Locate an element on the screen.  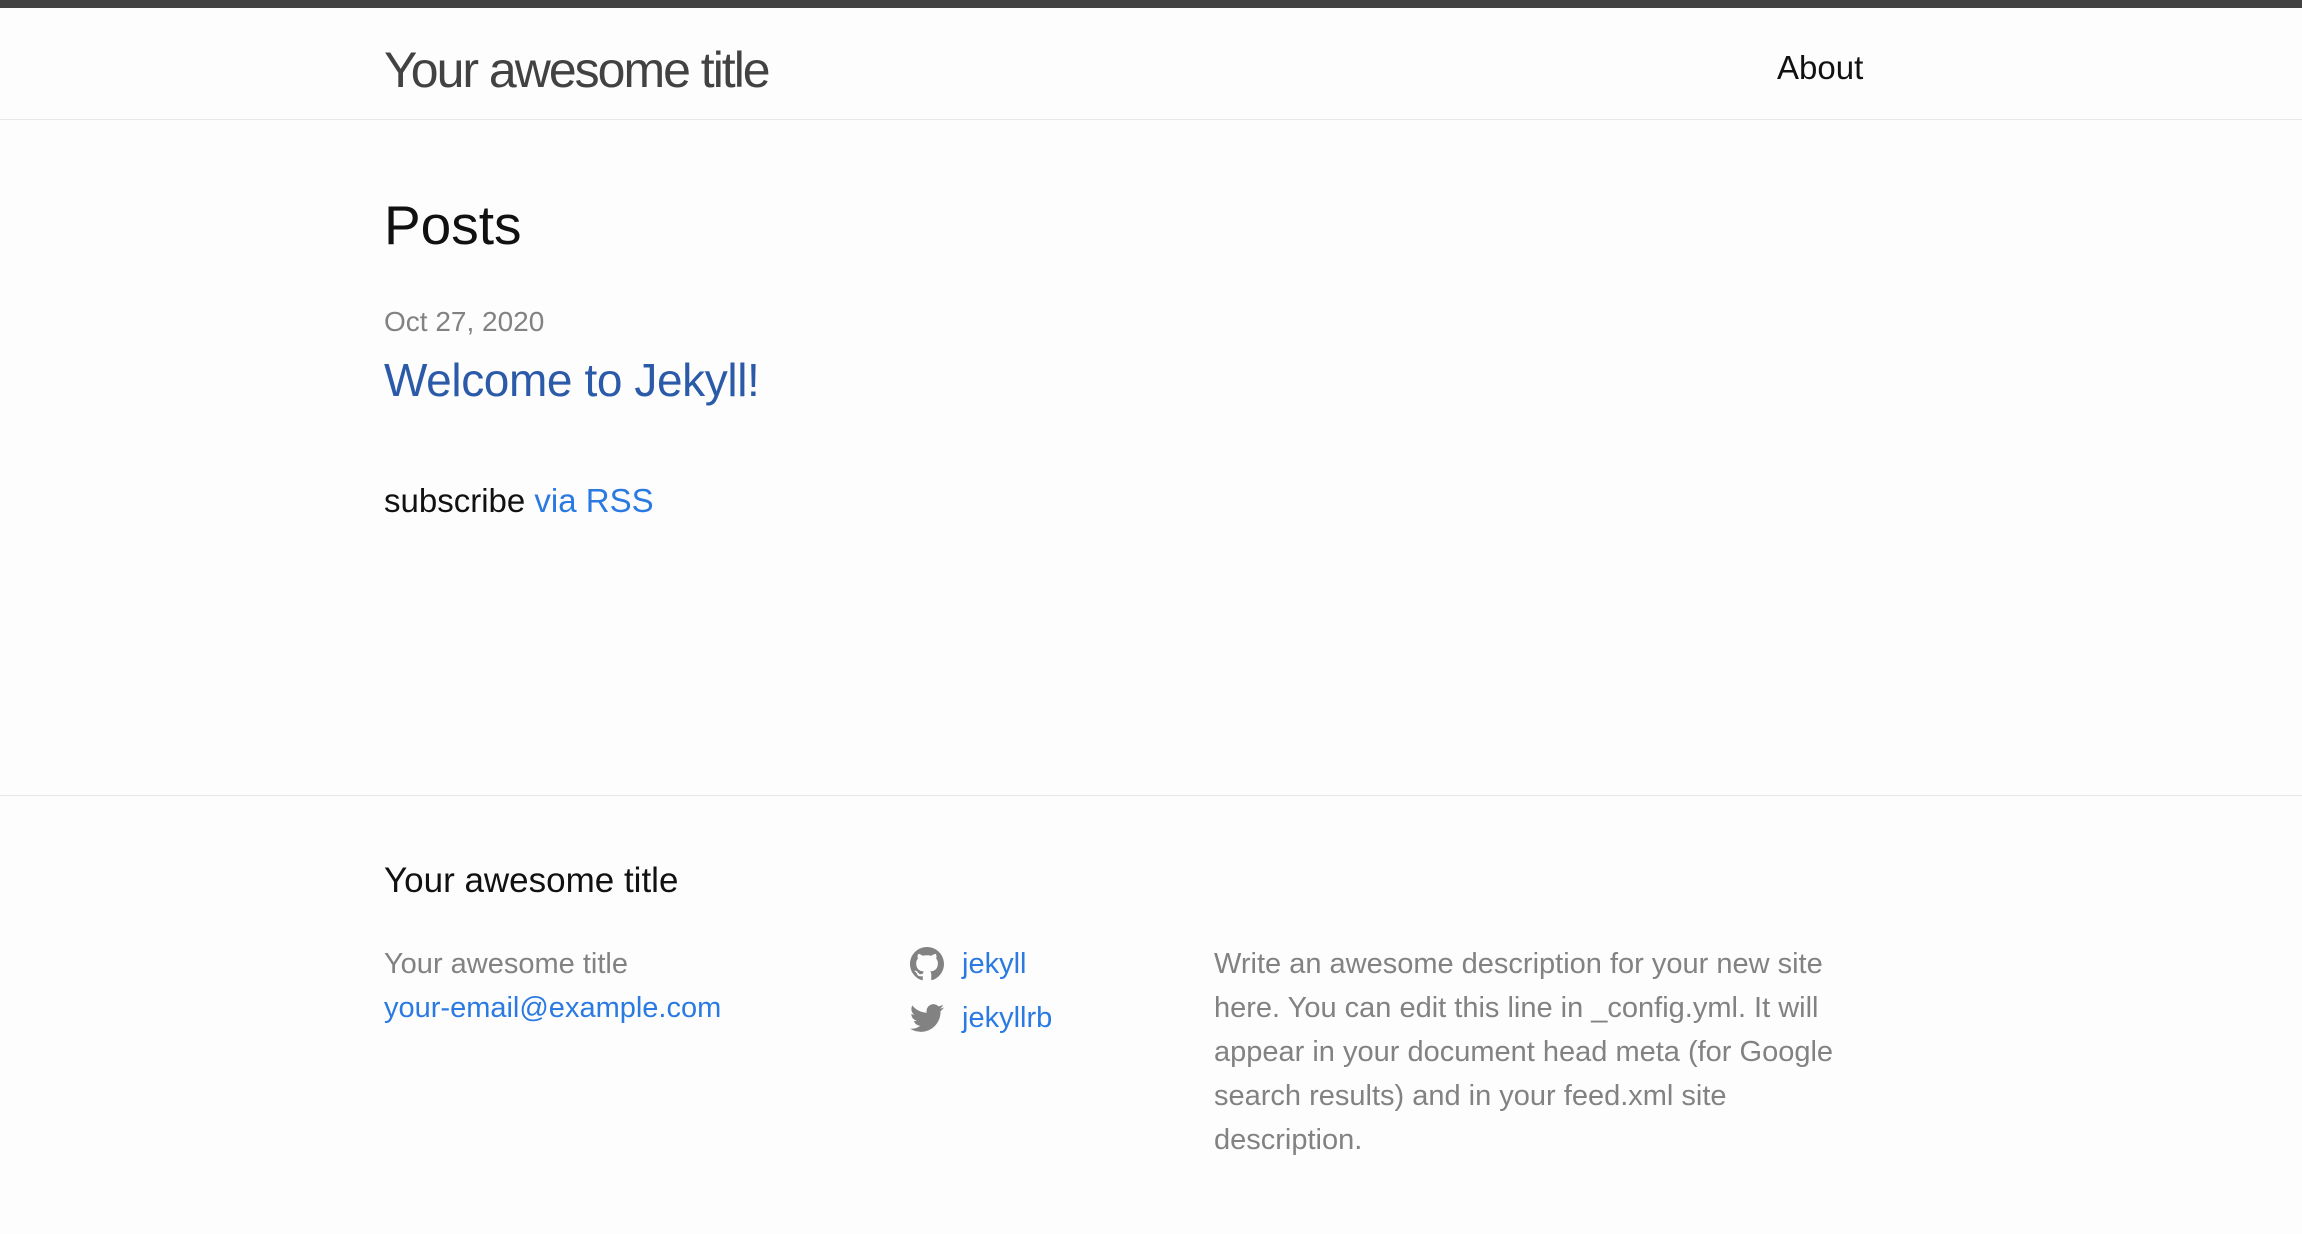
footer-author-name: Your awesome title is located at coordinates (506, 964).